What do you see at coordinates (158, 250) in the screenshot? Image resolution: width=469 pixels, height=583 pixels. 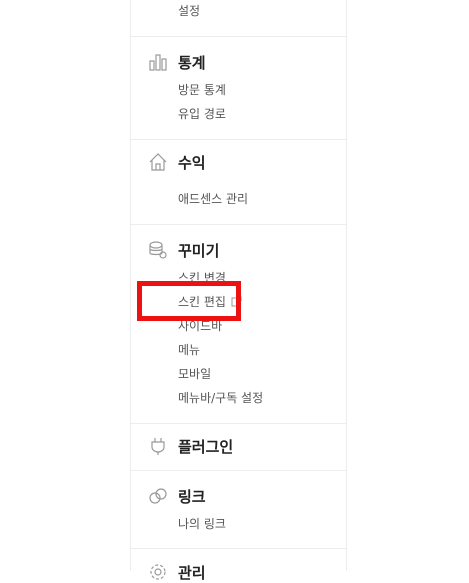 I see `paint-roller-icon` at bounding box center [158, 250].